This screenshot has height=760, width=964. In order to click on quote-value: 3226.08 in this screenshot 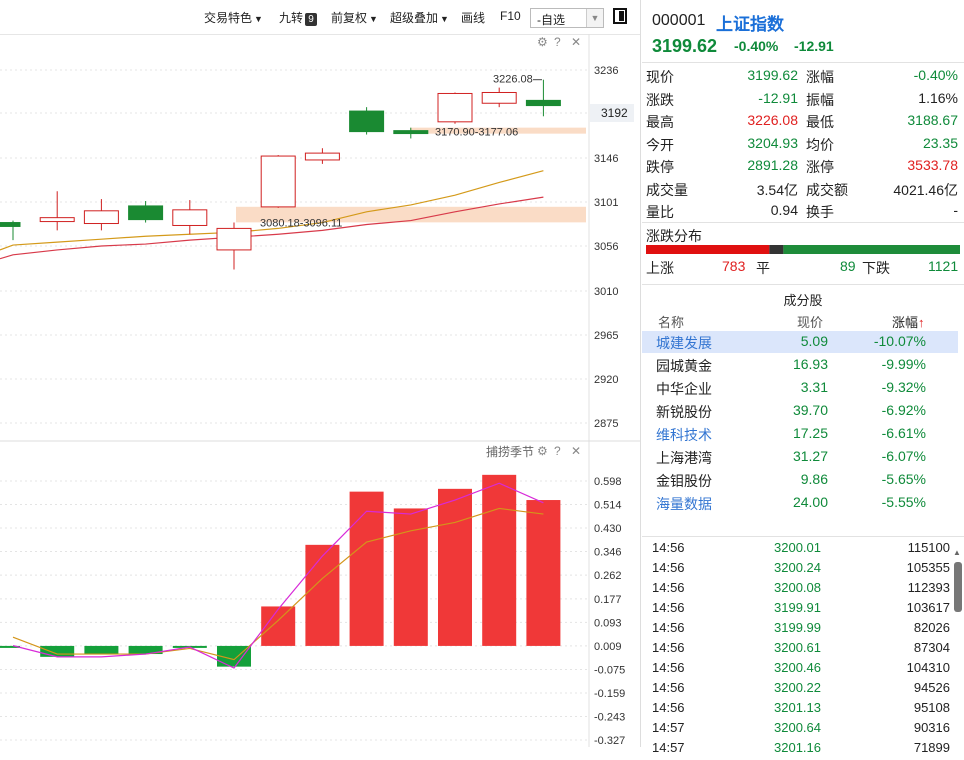, I will do `click(772, 120)`.